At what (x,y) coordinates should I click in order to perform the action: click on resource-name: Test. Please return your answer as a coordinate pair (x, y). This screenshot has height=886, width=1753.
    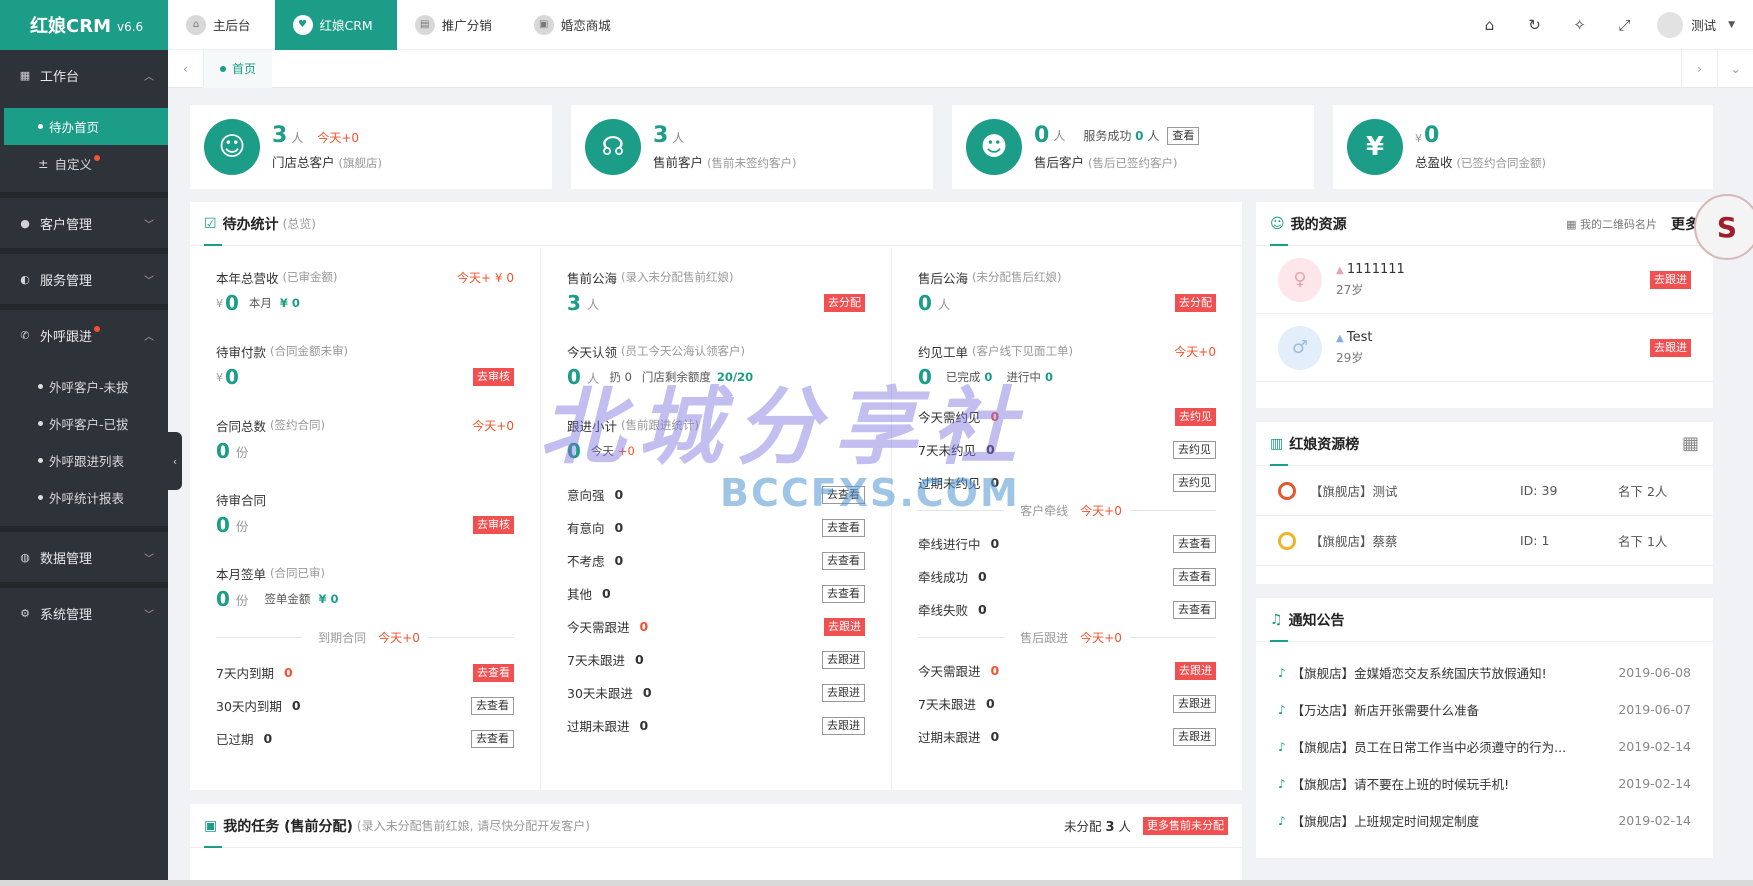
    Looking at the image, I should click on (1359, 337).